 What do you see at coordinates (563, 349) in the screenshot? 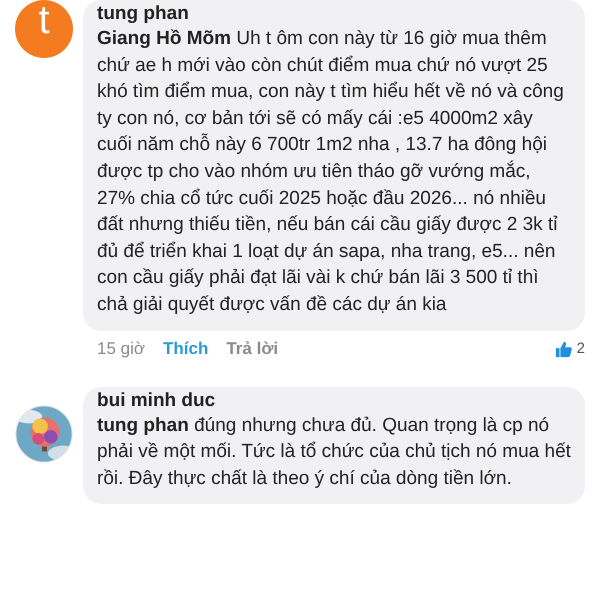
I see `thumbs-up-icon` at bounding box center [563, 349].